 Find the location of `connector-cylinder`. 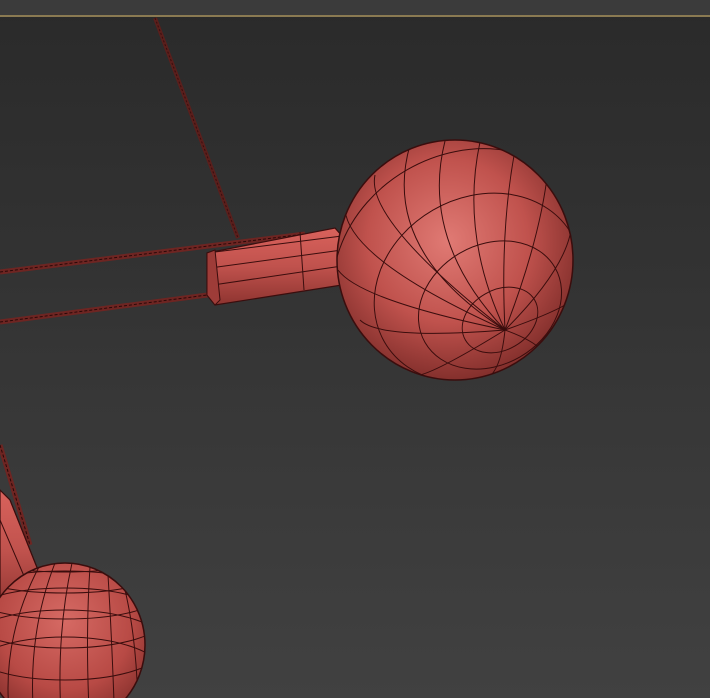

connector-cylinder is located at coordinates (274, 266).